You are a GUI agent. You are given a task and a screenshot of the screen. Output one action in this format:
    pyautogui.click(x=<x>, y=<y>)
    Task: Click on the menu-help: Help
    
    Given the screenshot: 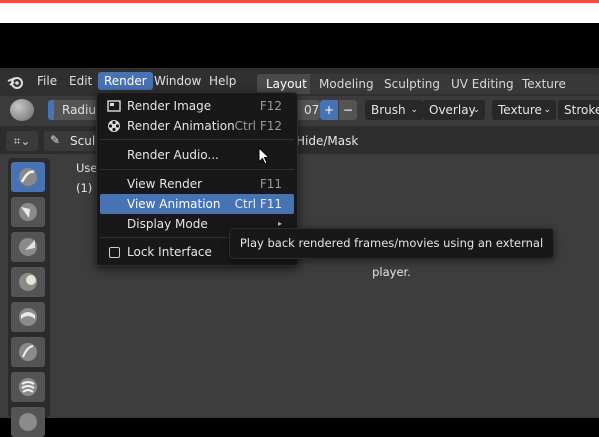 What is the action you would take?
    pyautogui.click(x=222, y=81)
    